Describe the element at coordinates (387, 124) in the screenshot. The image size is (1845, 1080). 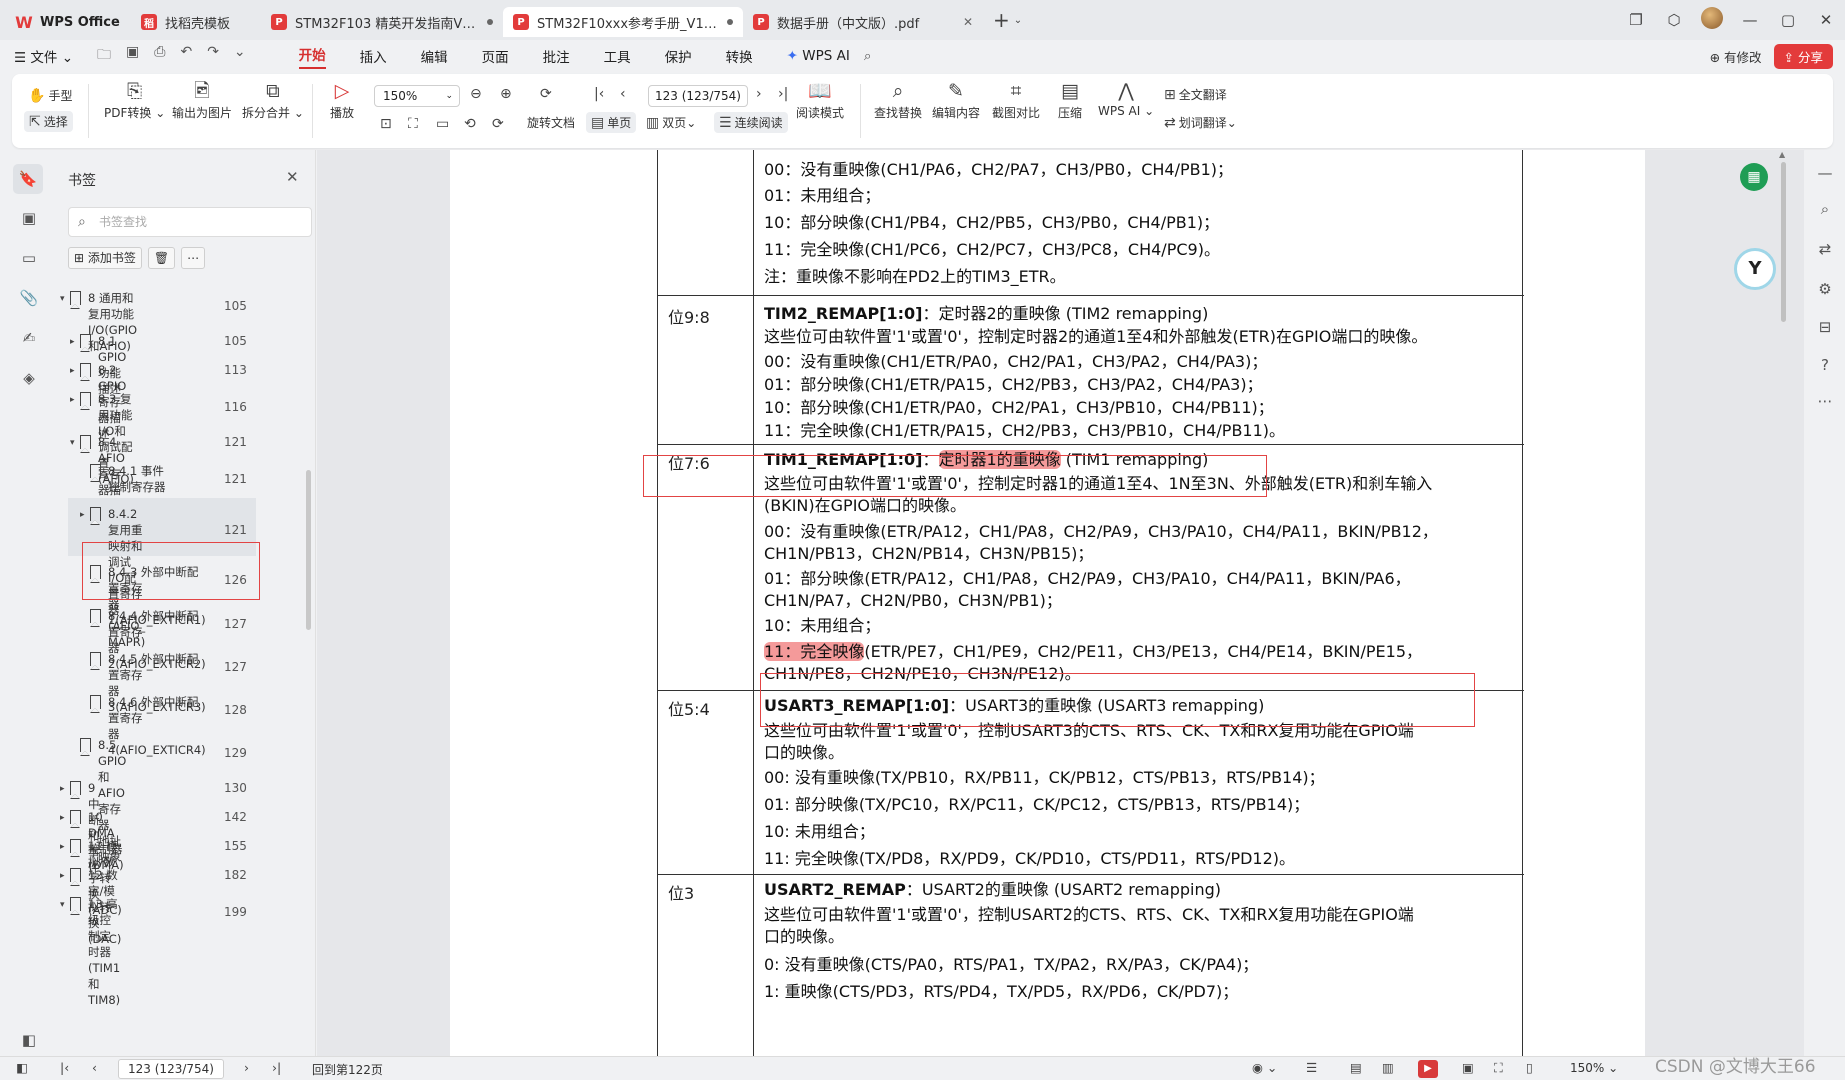
I see `actual-size-icon: ⊡` at that location.